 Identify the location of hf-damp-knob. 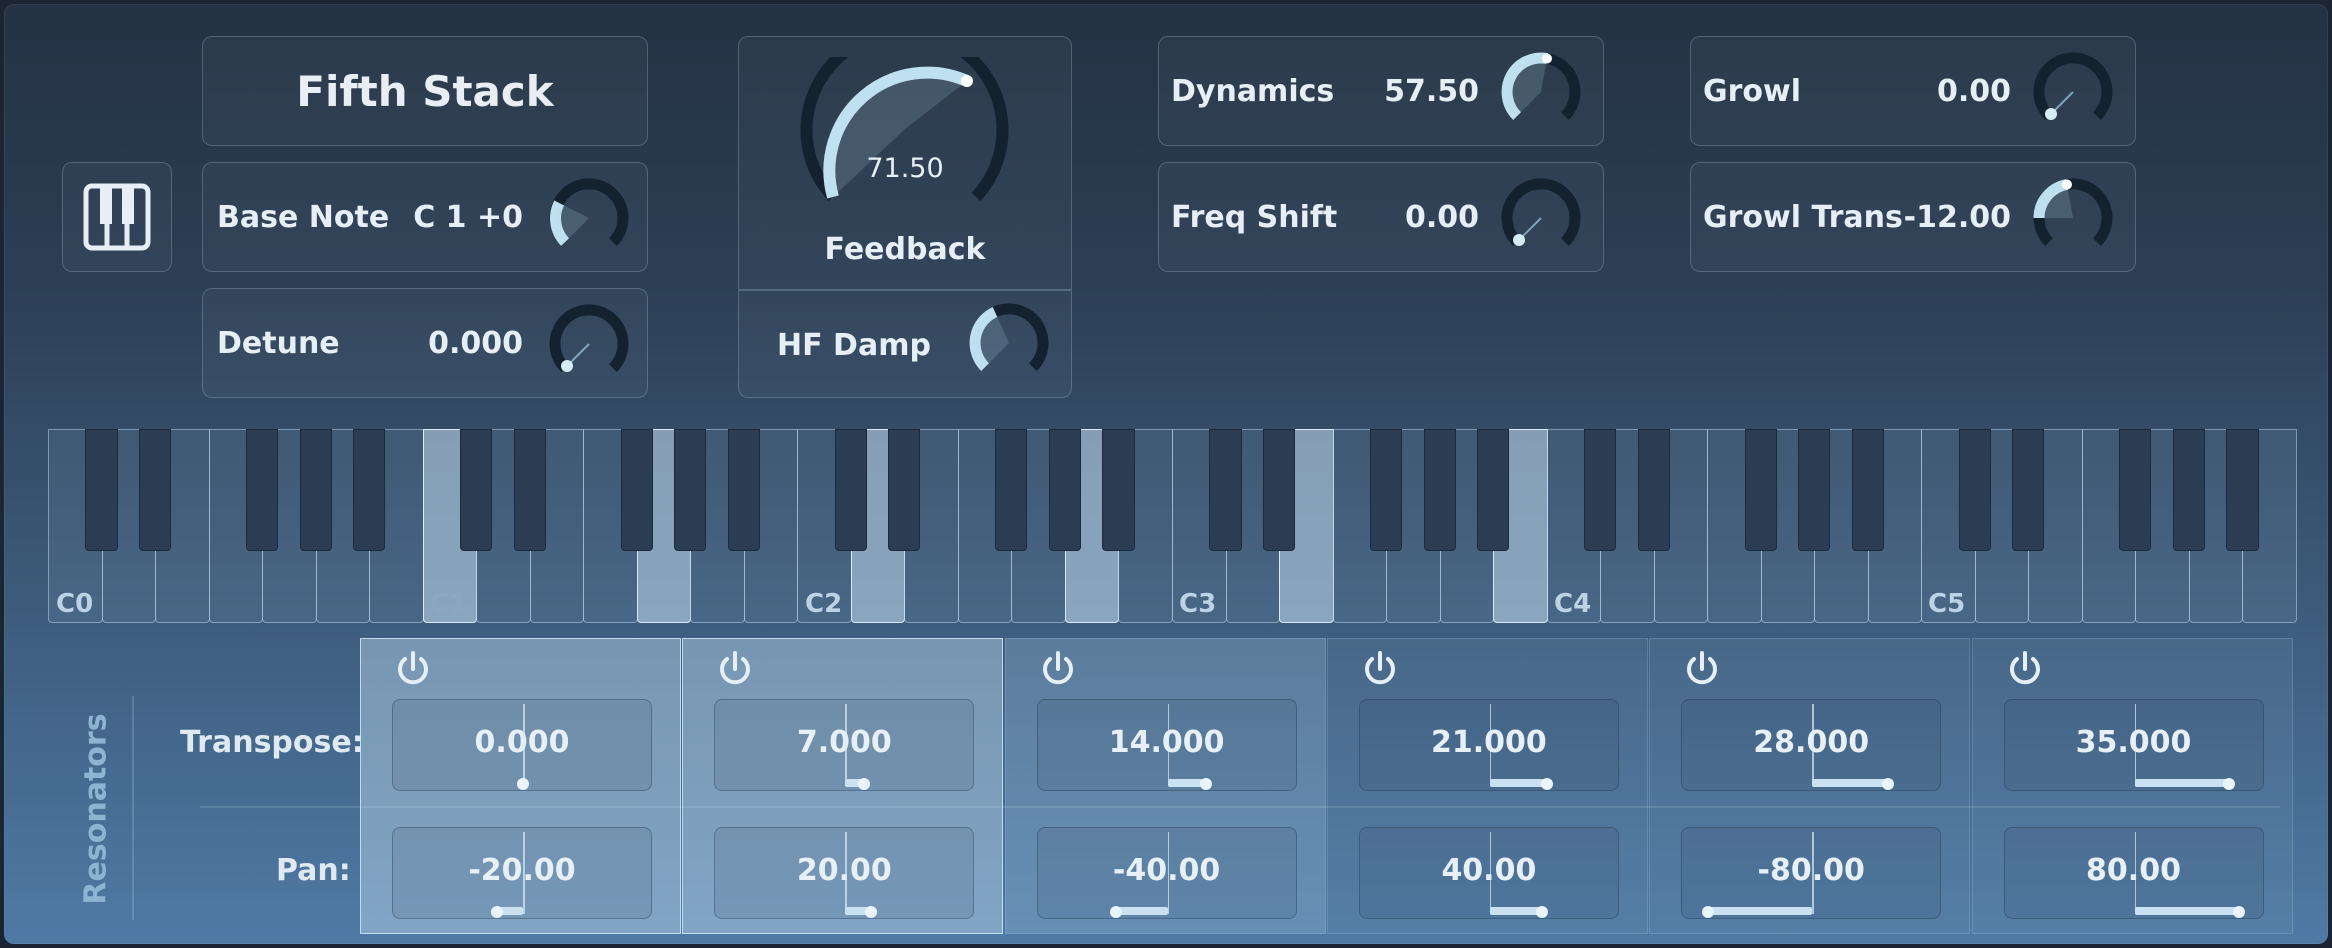
(1009, 343).